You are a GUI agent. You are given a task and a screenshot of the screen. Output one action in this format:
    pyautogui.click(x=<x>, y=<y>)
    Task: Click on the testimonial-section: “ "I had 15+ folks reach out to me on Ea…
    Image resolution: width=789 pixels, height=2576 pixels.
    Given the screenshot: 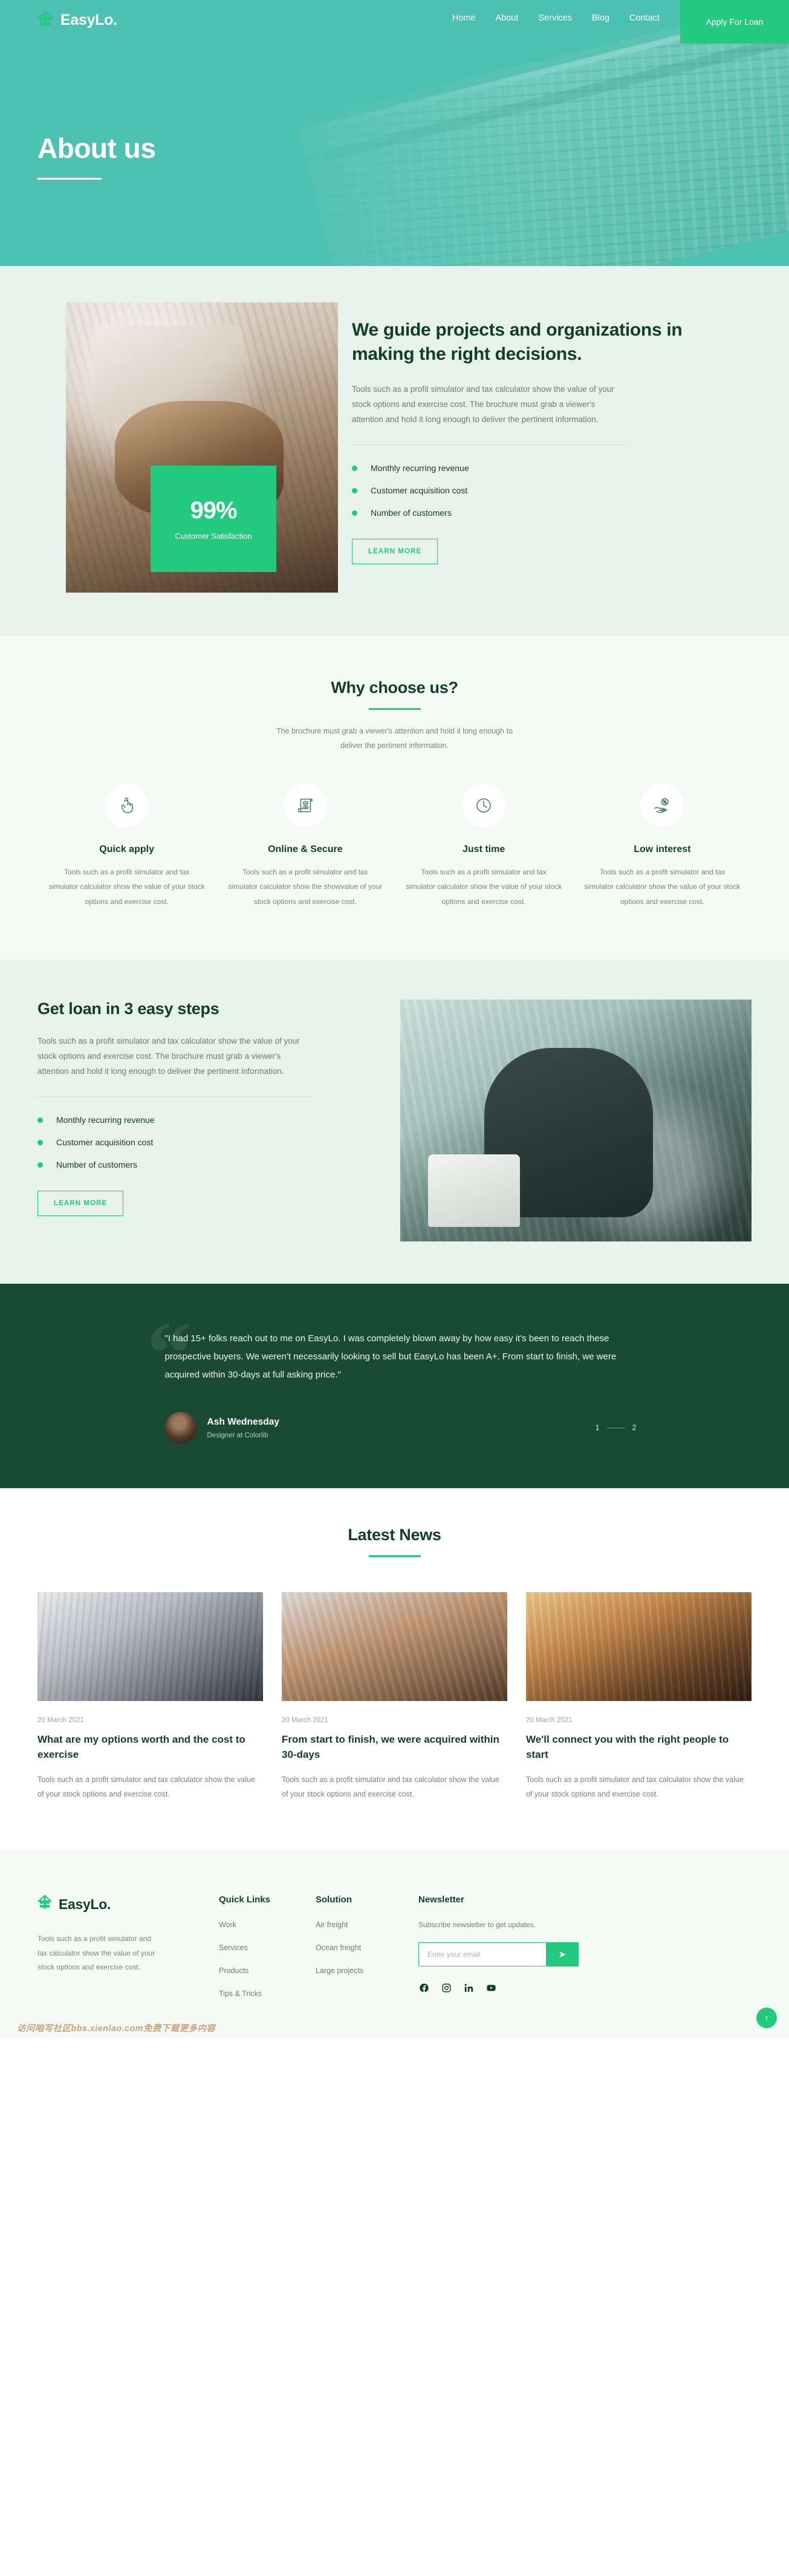 What is the action you would take?
    pyautogui.click(x=394, y=1386)
    